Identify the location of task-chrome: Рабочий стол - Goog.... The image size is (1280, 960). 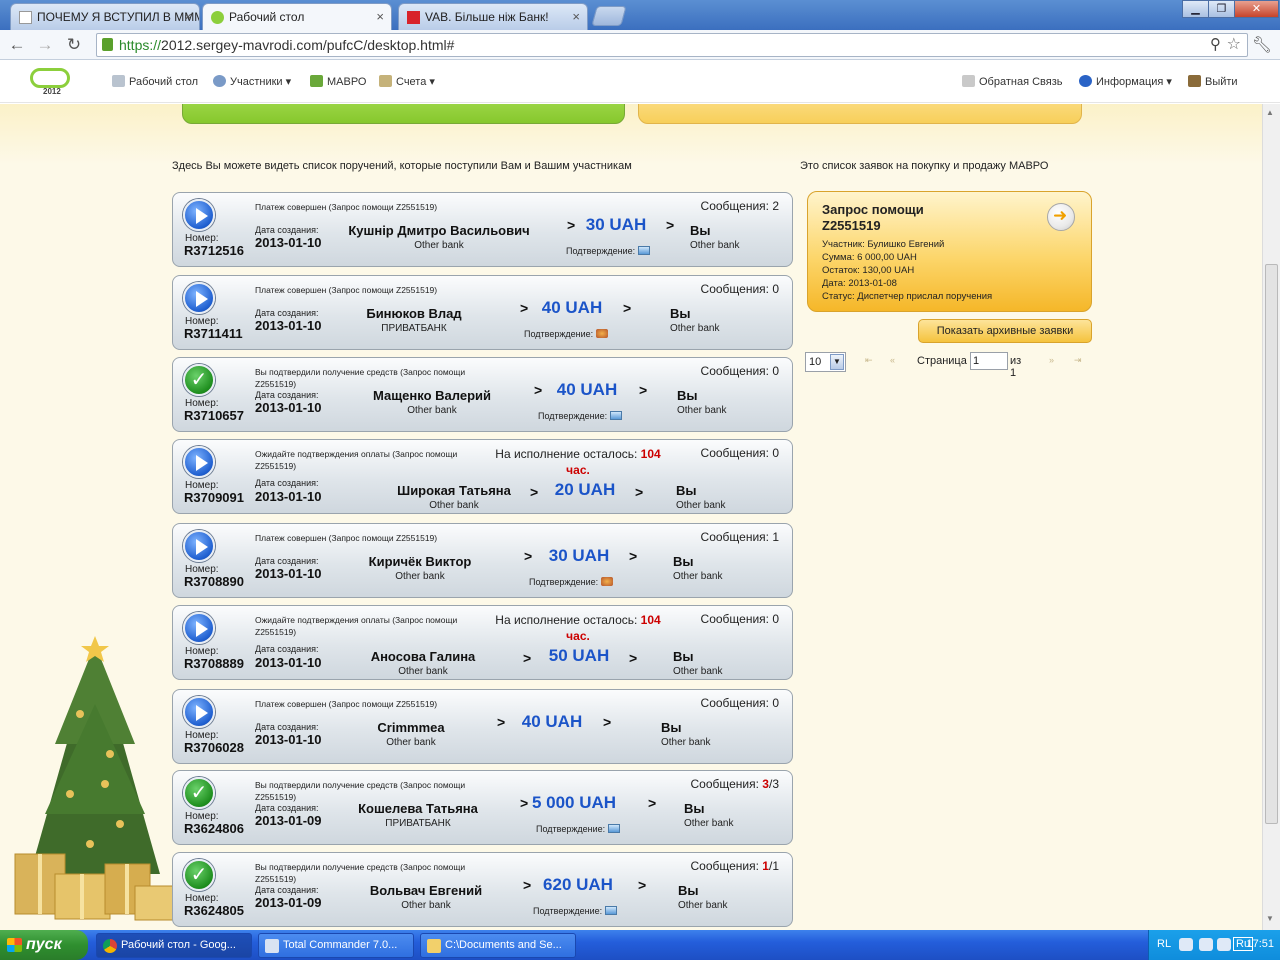
(174, 945).